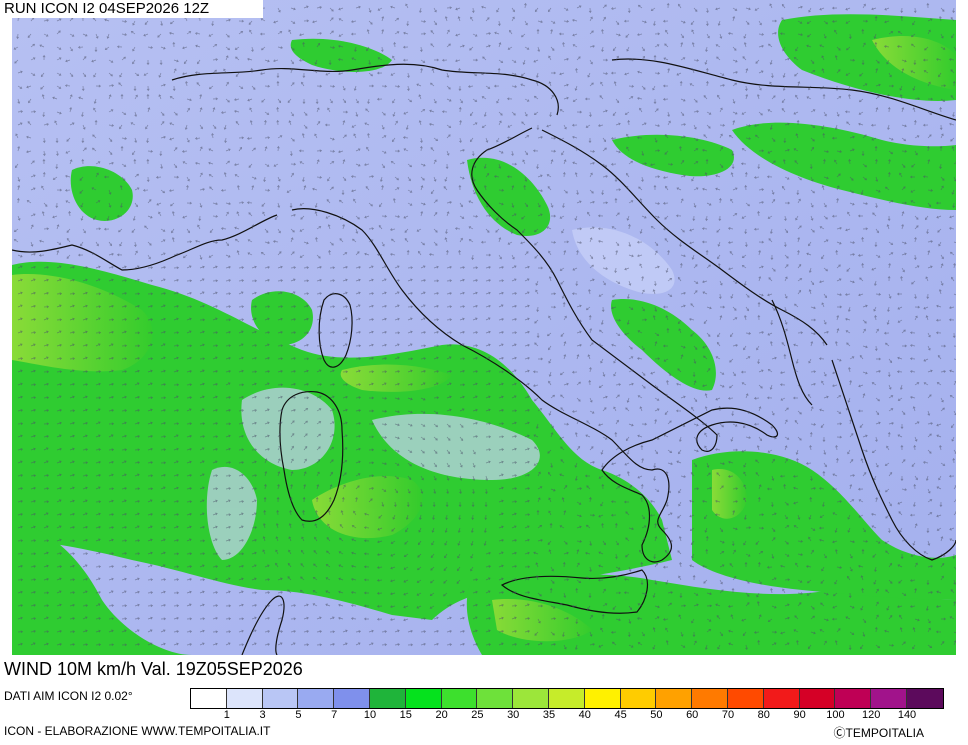 The image size is (968, 745). I want to click on data-source-label: DATI AIM ICON I2 0.02°, so click(68, 696).